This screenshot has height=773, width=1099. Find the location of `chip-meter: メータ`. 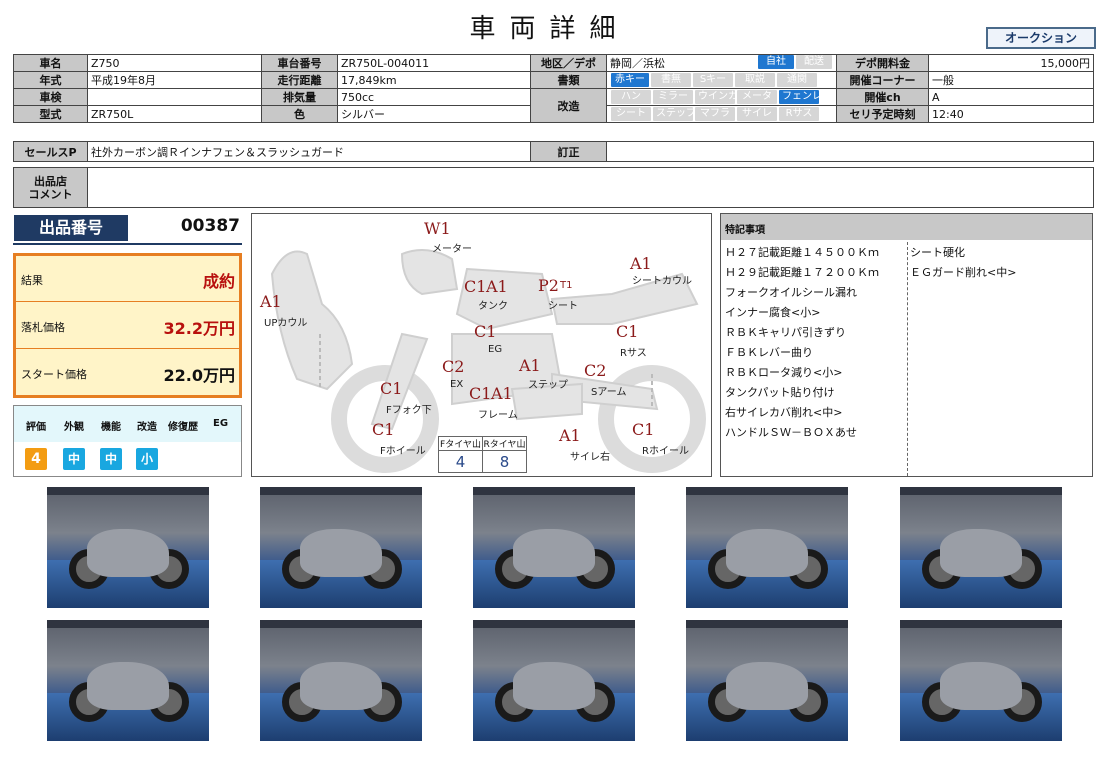

chip-meter: メータ is located at coordinates (757, 97).